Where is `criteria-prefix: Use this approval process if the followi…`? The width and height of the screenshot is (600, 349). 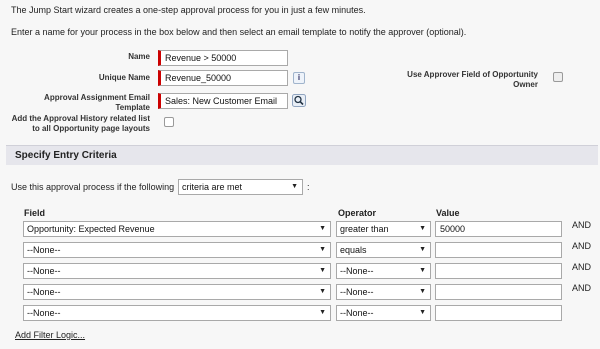
criteria-prefix: Use this approval process if the followi… is located at coordinates (93, 187).